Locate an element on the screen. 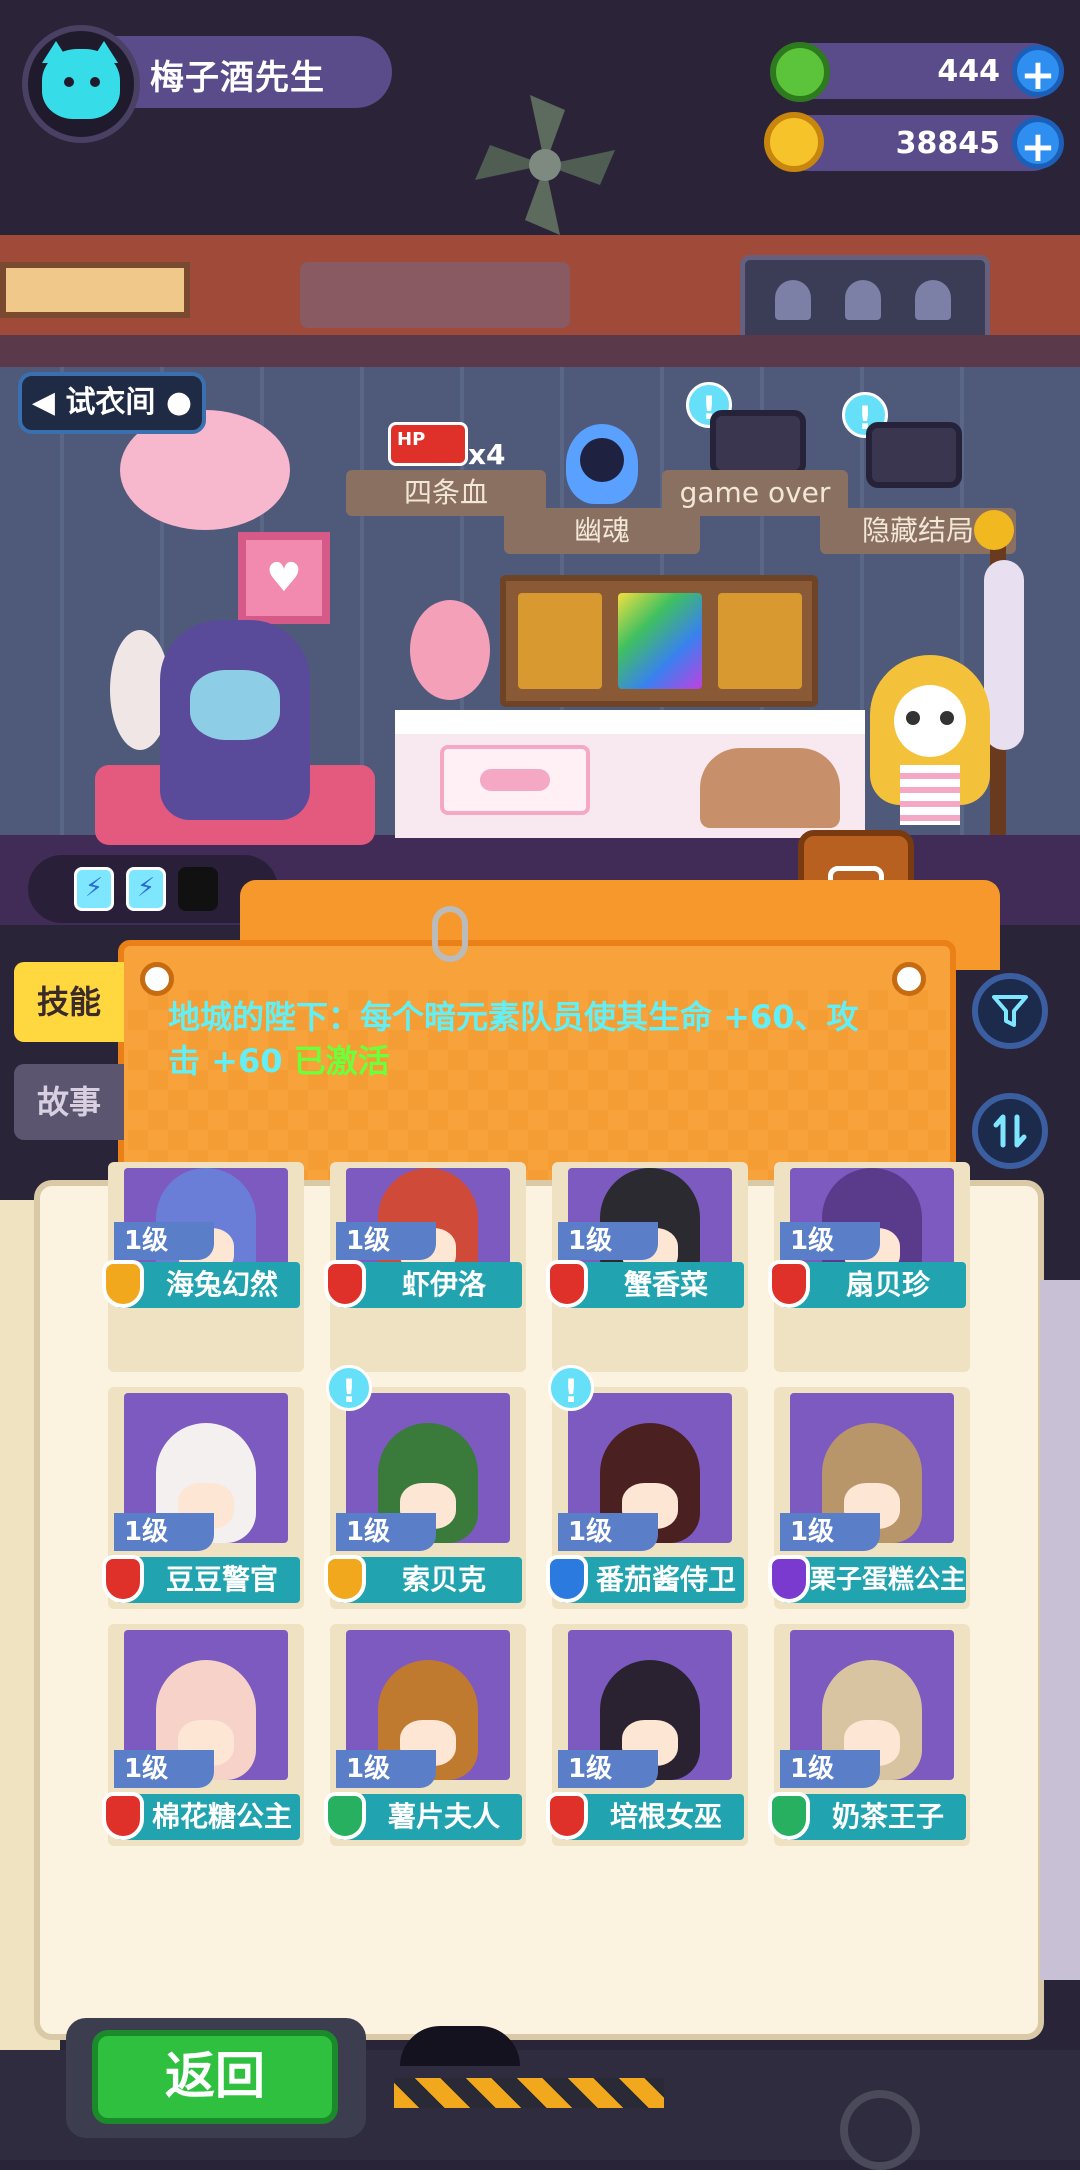 This screenshot has height=2170, width=1080. arrow-left-icon: ◀ is located at coordinates (43, 402).